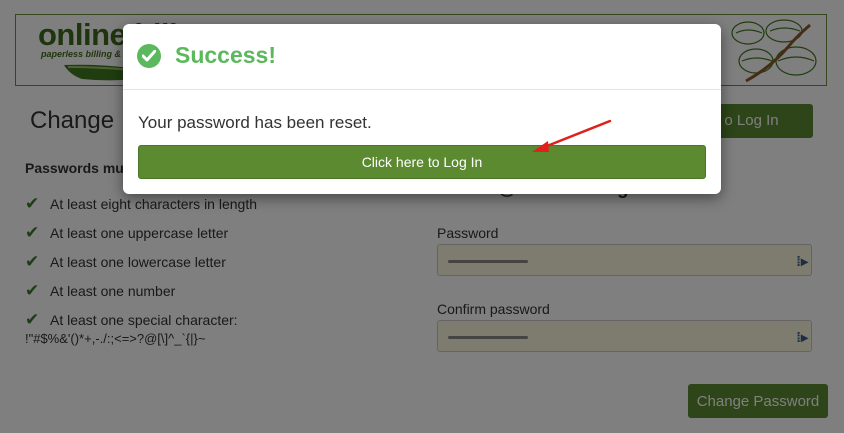 The height and width of the screenshot is (433, 844). What do you see at coordinates (226, 55) in the screenshot?
I see `modal-title: Success!` at bounding box center [226, 55].